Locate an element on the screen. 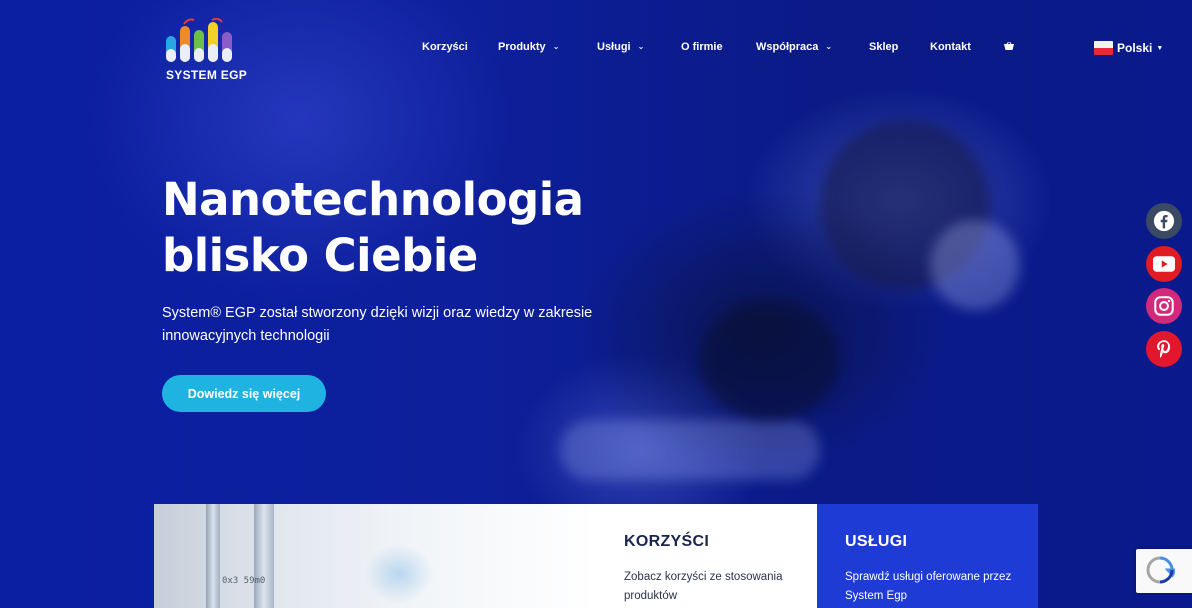  nav-item-sklep: Sklep is located at coordinates (899, 47).